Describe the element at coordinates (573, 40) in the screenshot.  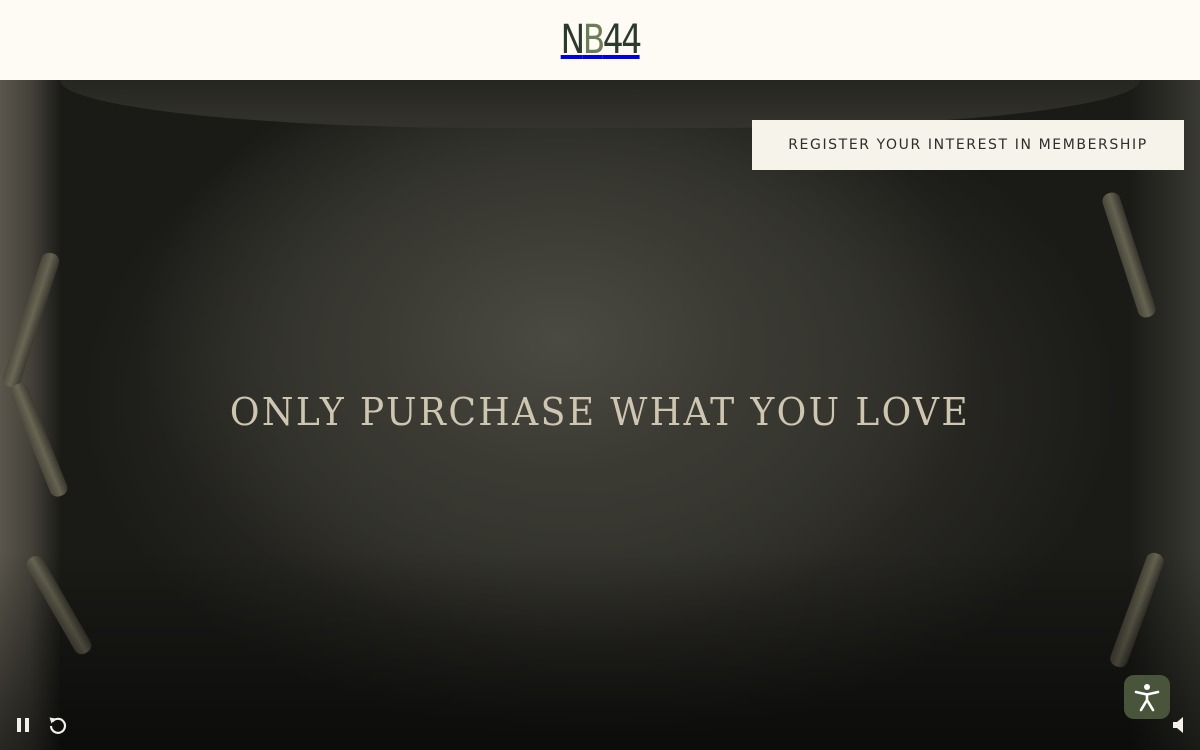
I see `logo-letter-n: N` at that location.